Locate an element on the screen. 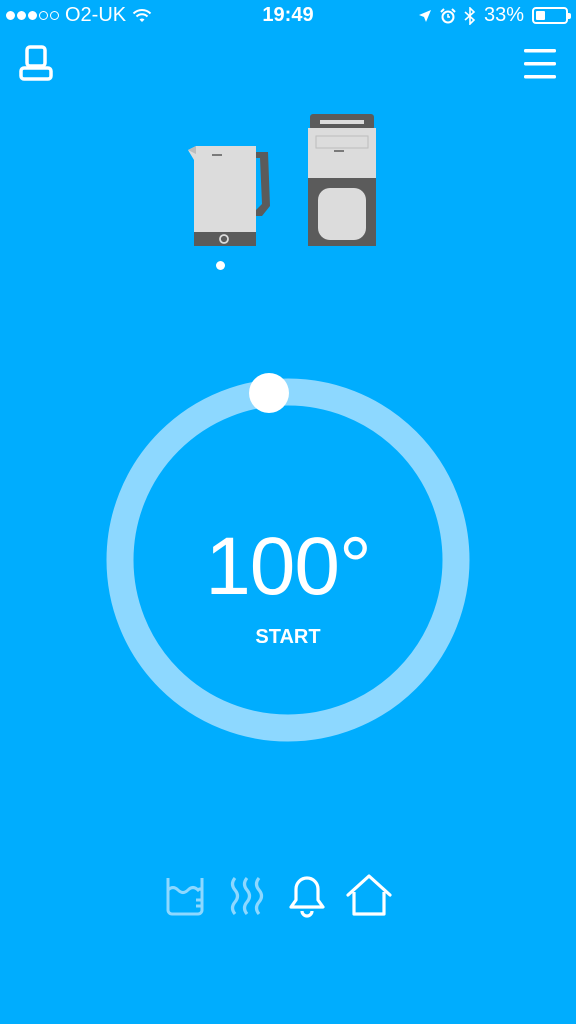 The image size is (576, 1024). bell-icon is located at coordinates (307, 897).